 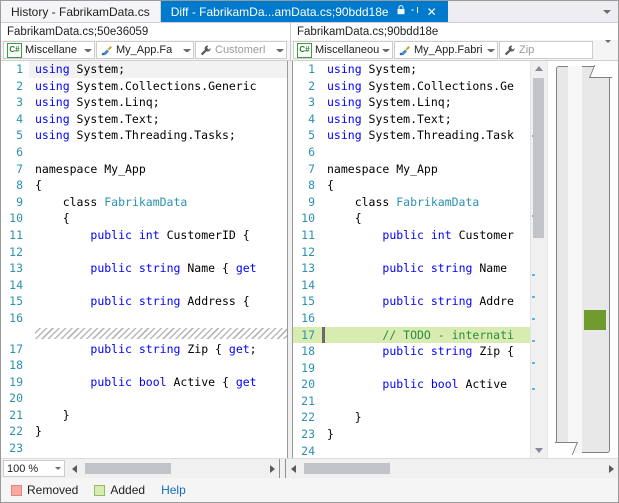 I want to click on code-line: 13 public string Name, so click(x=411, y=268).